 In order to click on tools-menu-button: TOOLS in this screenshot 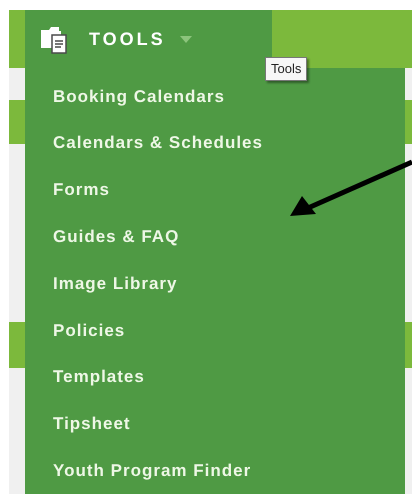, I will do `click(148, 39)`.